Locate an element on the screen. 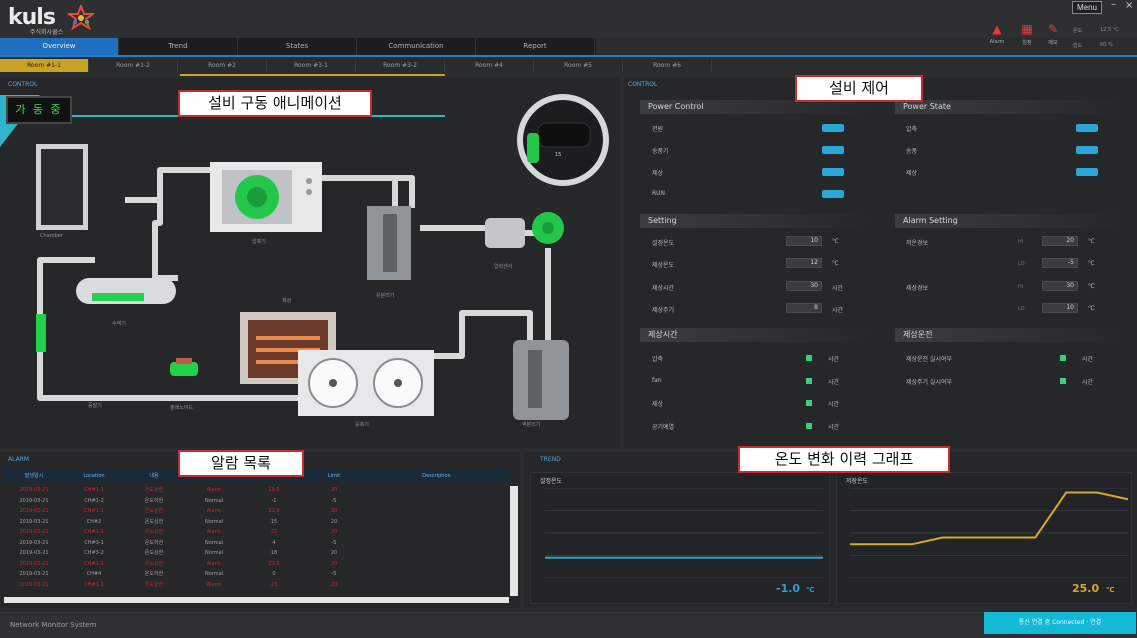 This screenshot has height=638, width=1137. setting-input-3: 30 is located at coordinates (804, 286).